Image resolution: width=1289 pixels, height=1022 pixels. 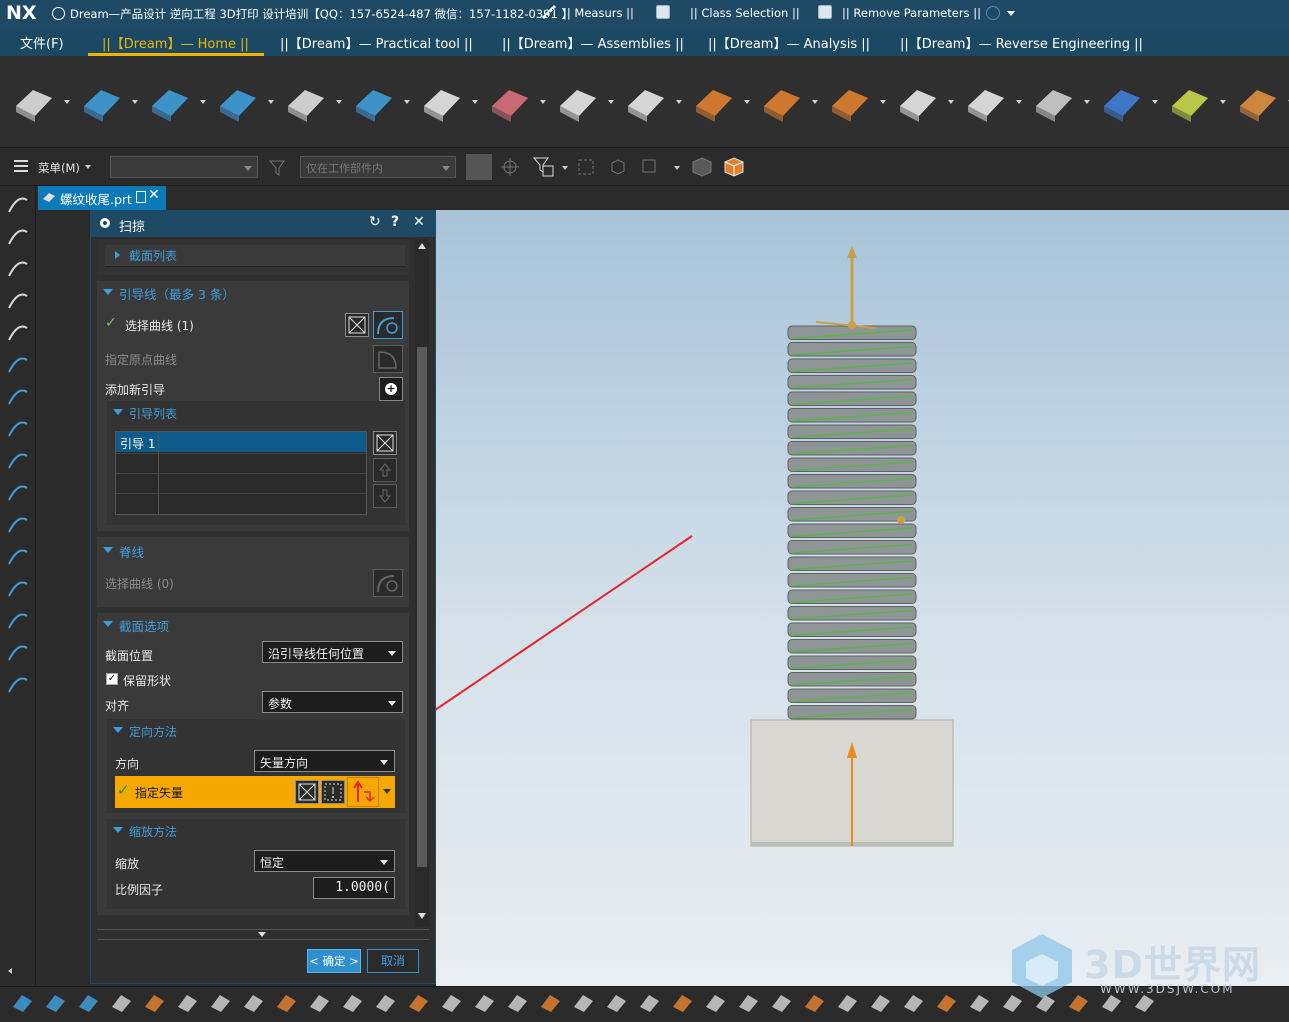 I want to click on type-filter-combo, so click(x=184, y=167).